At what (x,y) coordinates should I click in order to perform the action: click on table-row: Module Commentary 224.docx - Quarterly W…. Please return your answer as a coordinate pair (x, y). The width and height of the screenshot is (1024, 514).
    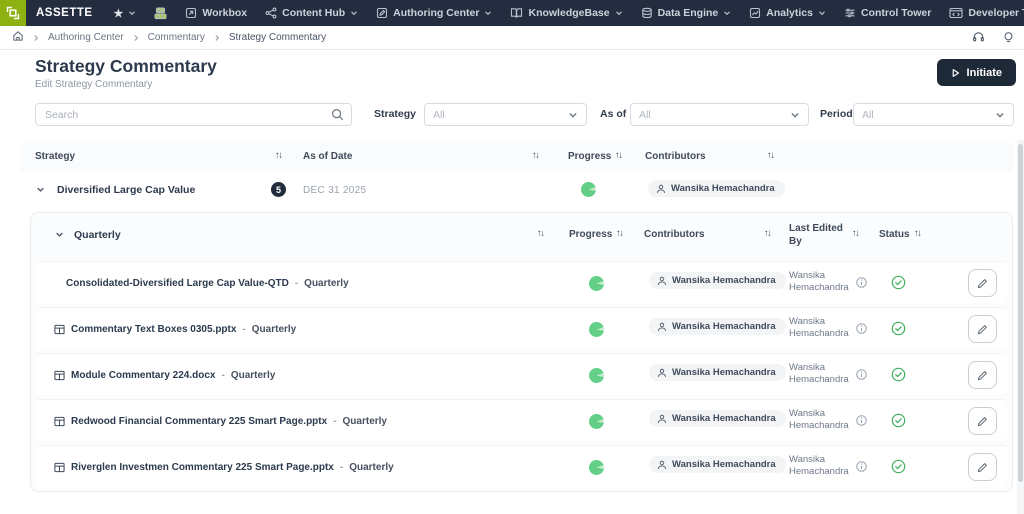
    Looking at the image, I should click on (521, 374).